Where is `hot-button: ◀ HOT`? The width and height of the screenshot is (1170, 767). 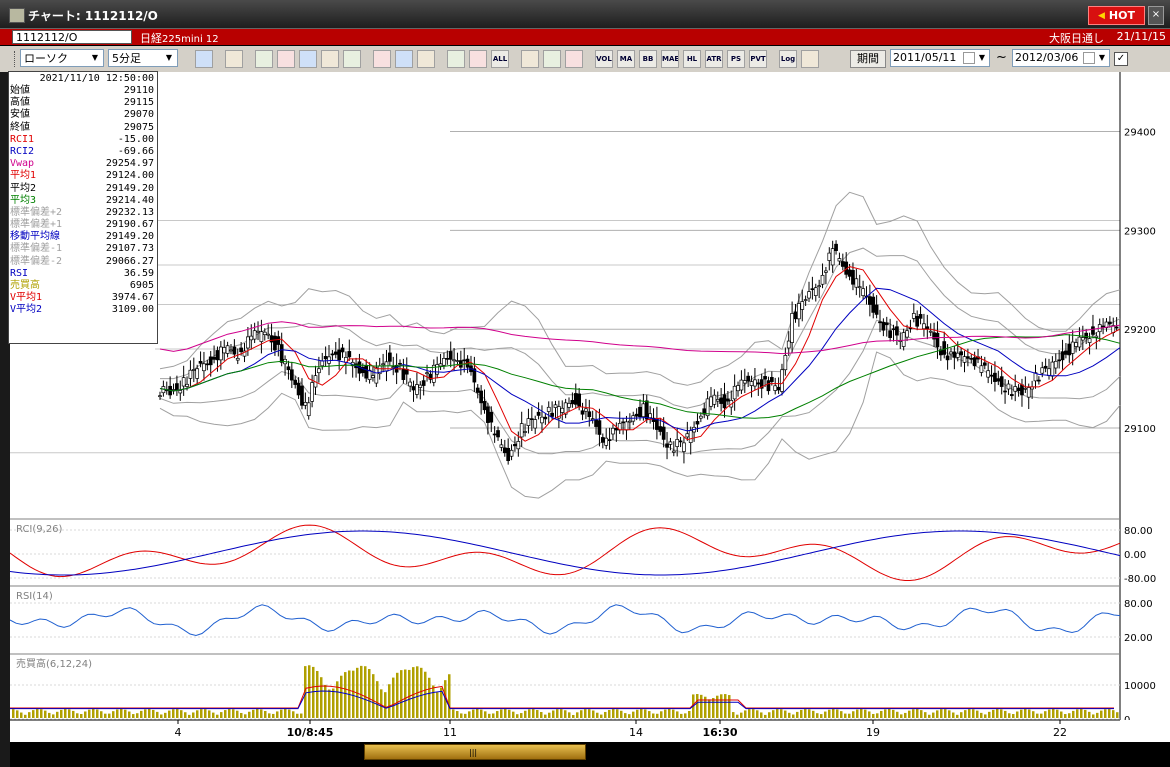 hot-button: ◀ HOT is located at coordinates (1116, 15).